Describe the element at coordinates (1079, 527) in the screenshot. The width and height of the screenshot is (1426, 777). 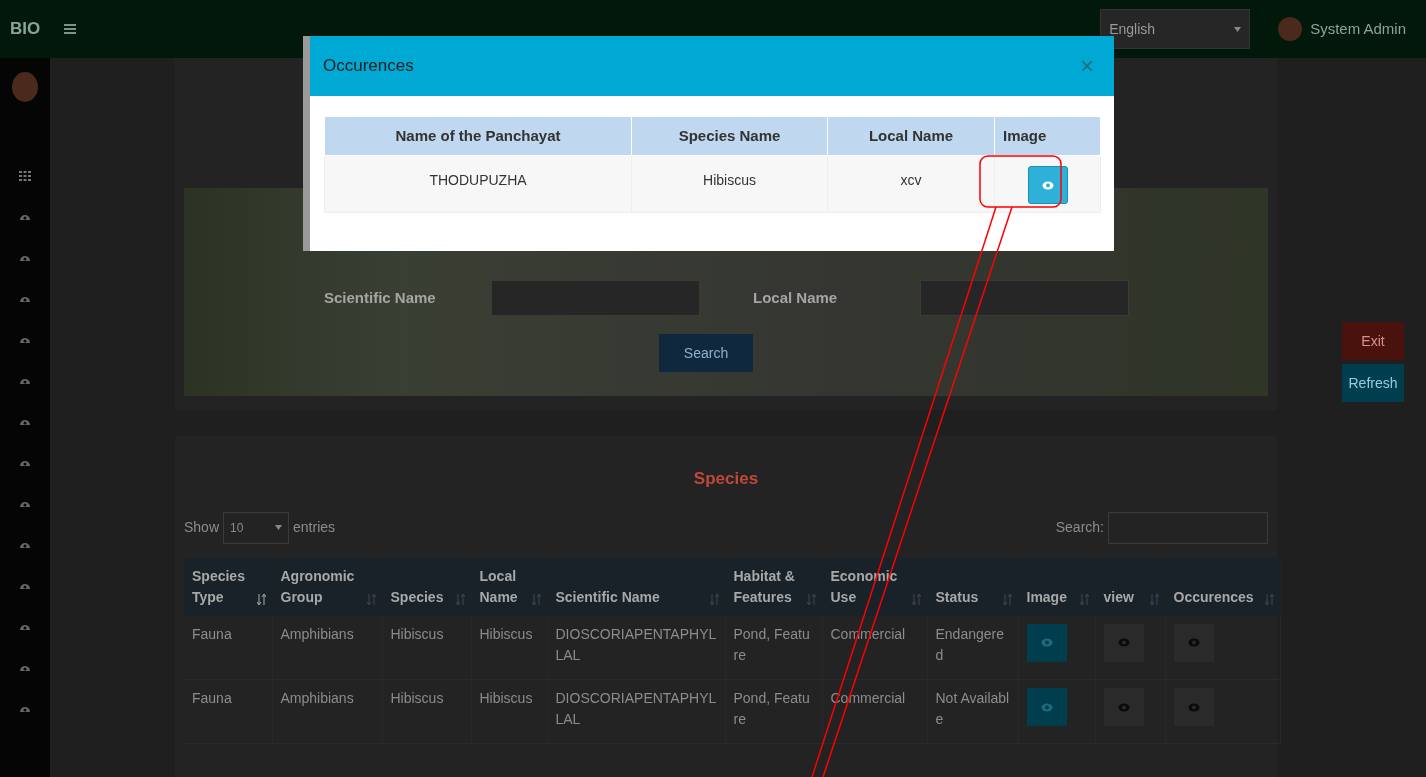
I see `search-label: Search:` at that location.